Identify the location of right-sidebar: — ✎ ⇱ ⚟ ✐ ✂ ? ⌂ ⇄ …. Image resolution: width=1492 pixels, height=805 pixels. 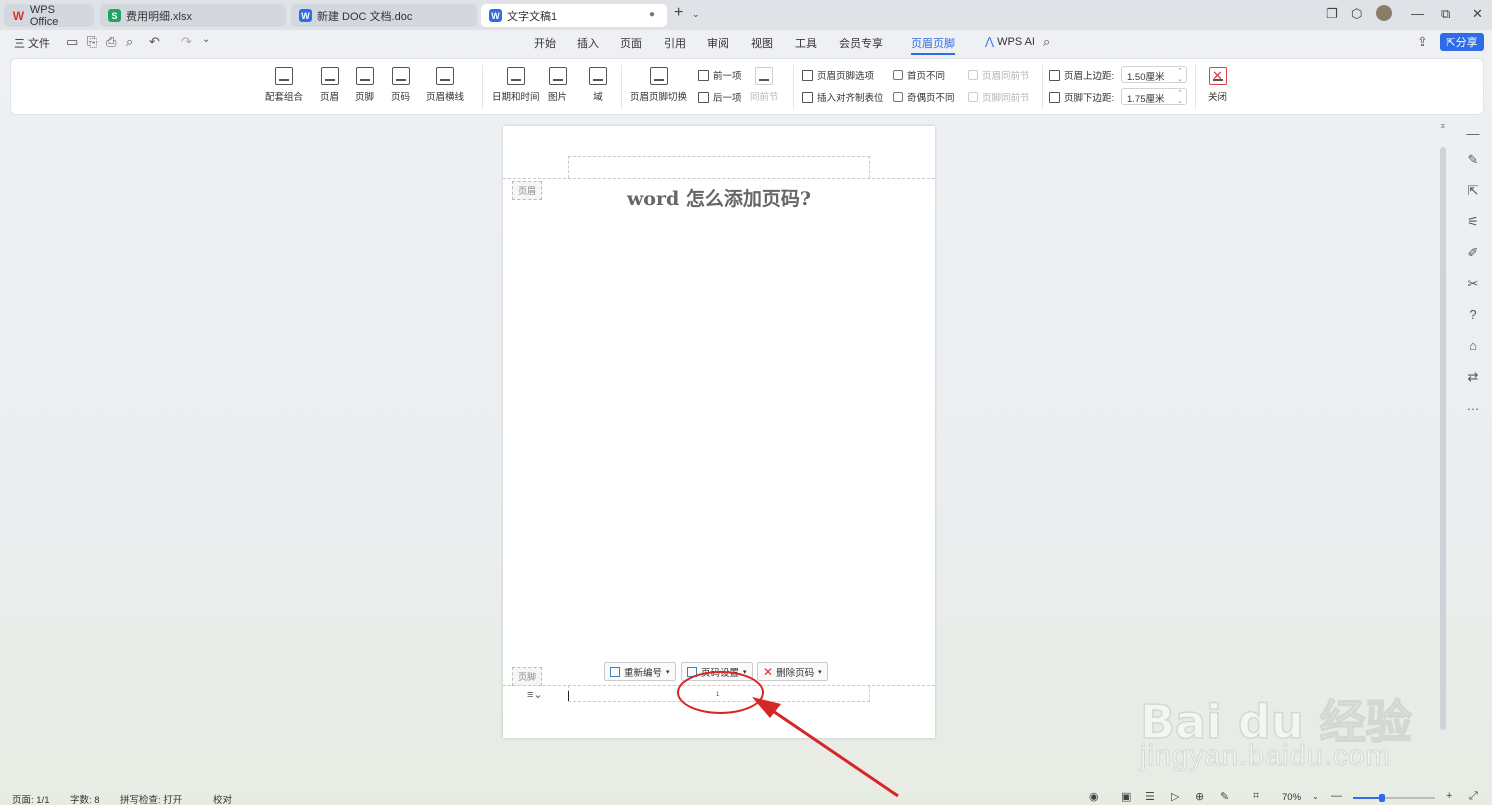
(1473, 268).